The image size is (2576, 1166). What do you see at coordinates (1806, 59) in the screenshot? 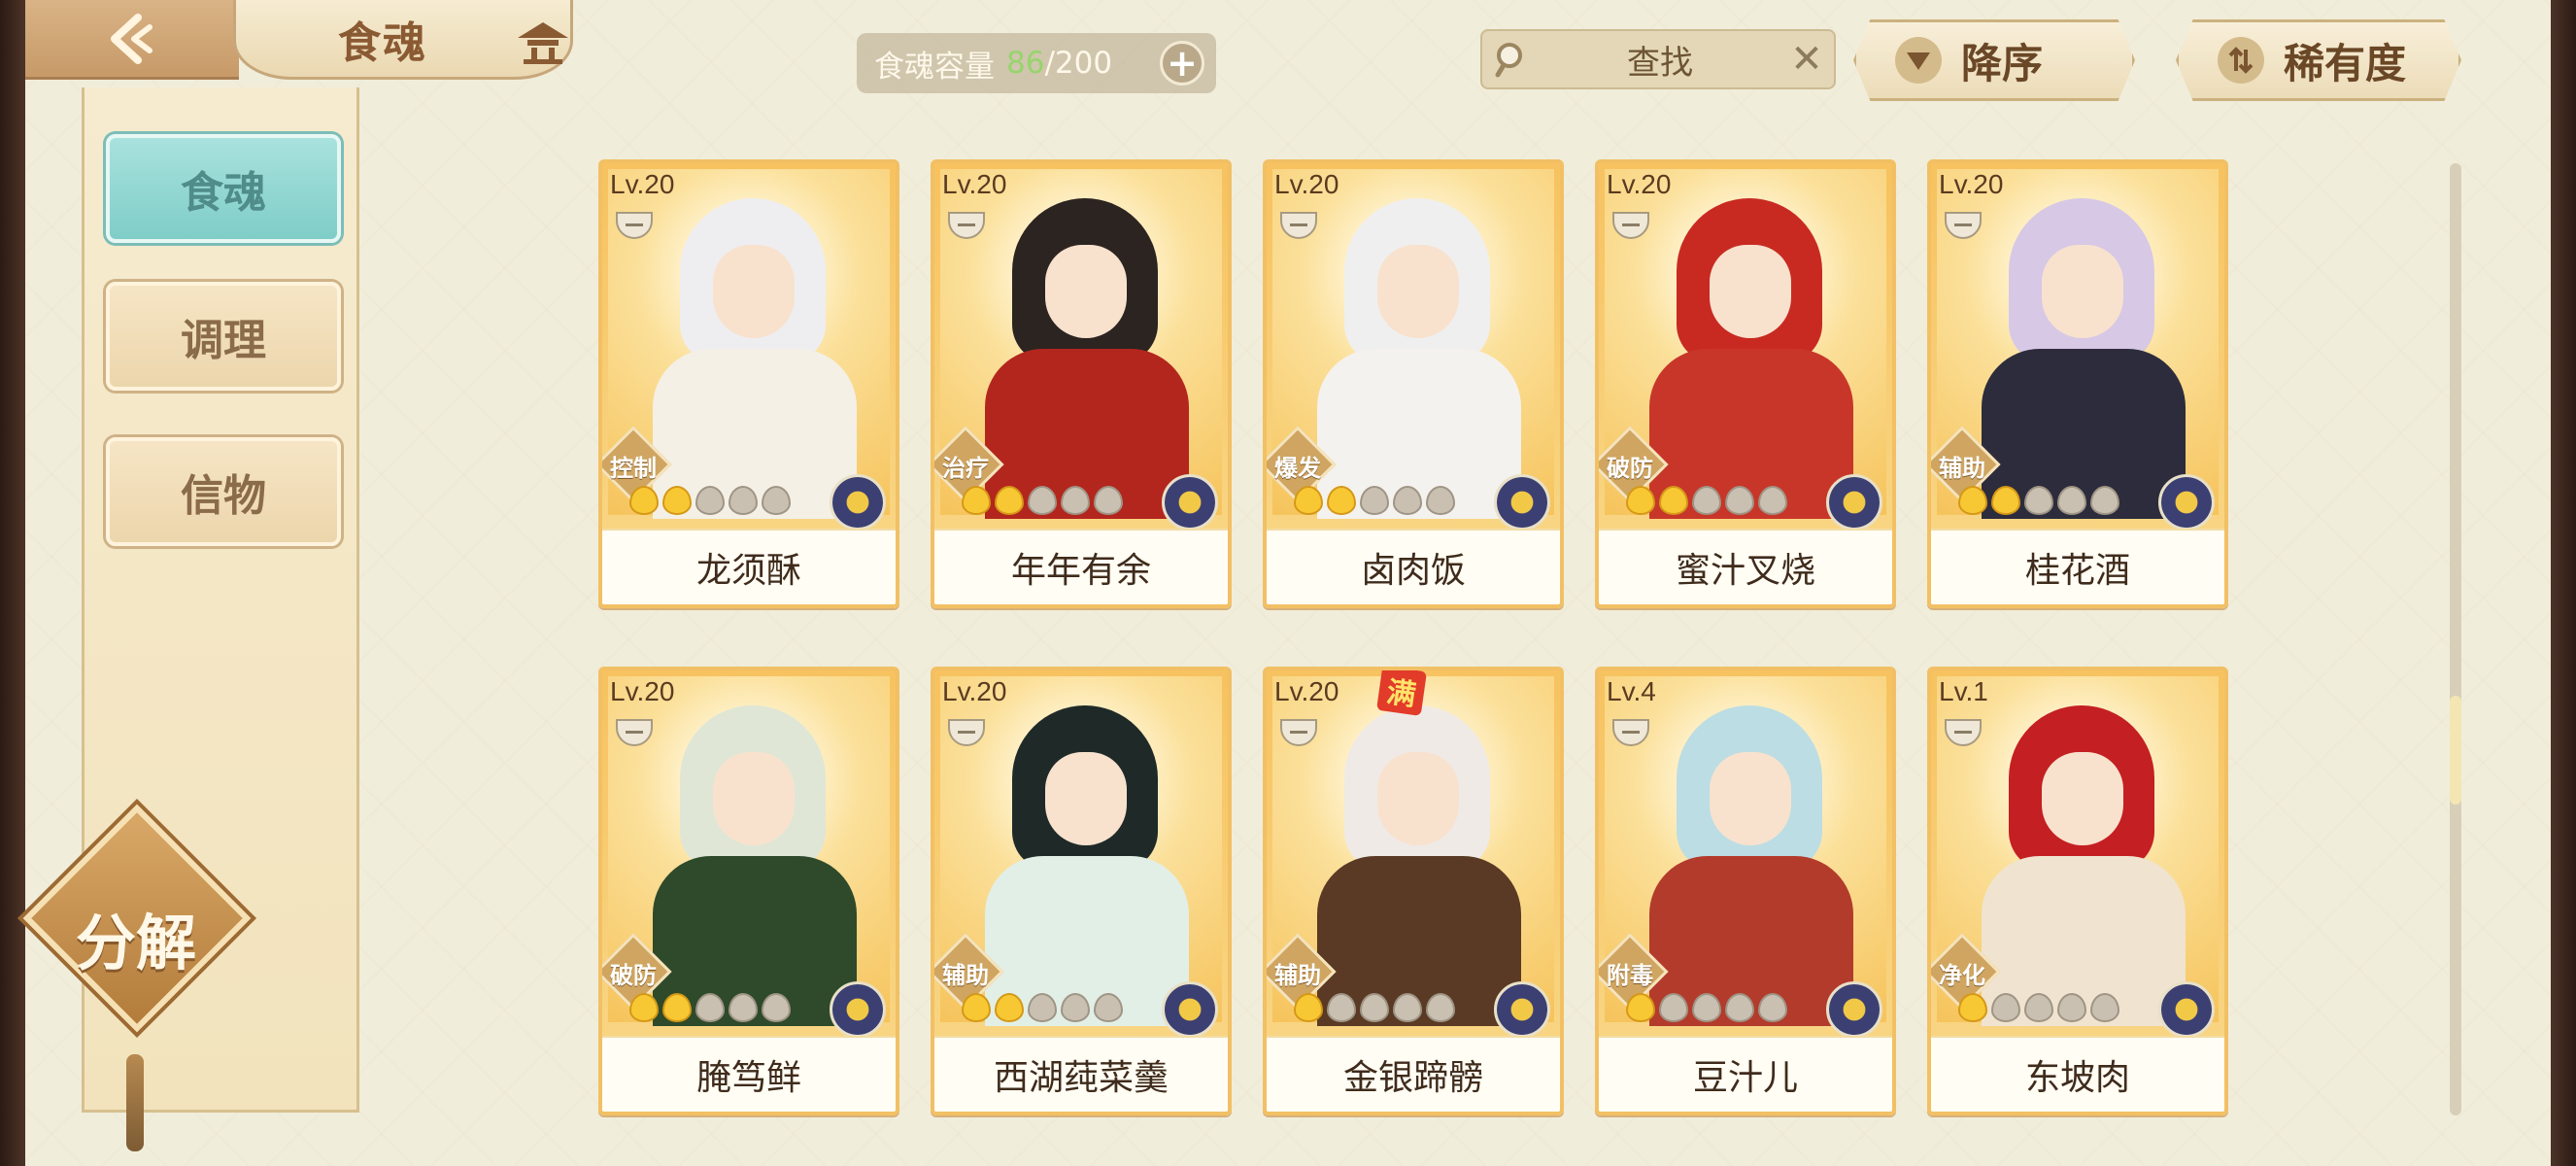
I see `clear-search-button: ✕` at bounding box center [1806, 59].